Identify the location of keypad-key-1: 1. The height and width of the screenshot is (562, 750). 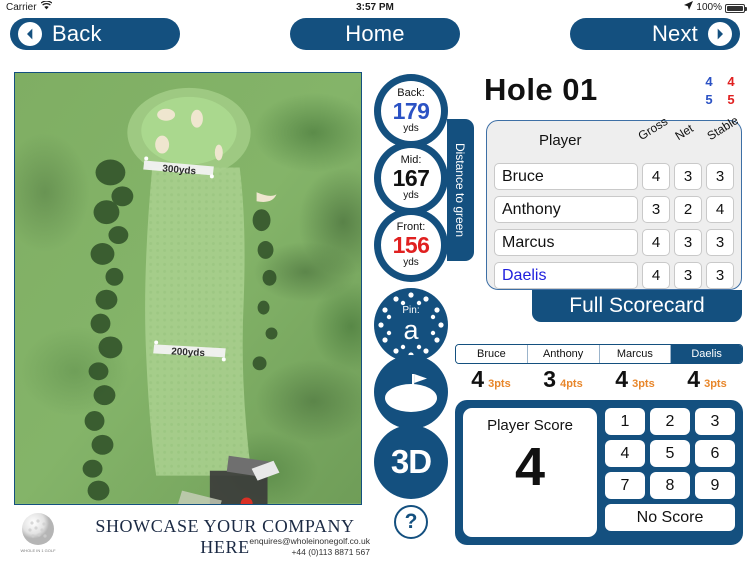
(625, 421).